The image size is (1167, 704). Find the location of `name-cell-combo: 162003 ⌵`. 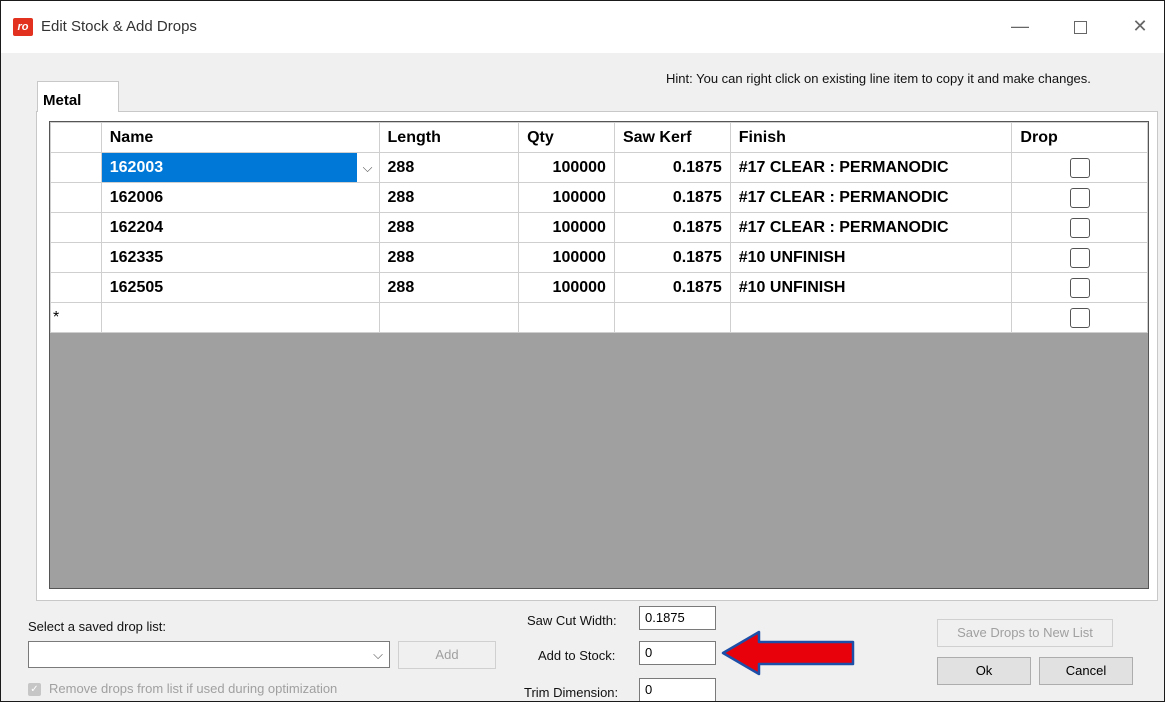

name-cell-combo: 162003 ⌵ is located at coordinates (240, 167).